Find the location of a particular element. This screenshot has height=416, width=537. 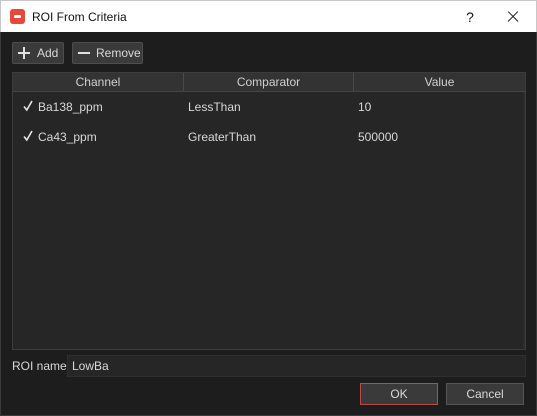

remove-button: Remove is located at coordinates (107, 53).